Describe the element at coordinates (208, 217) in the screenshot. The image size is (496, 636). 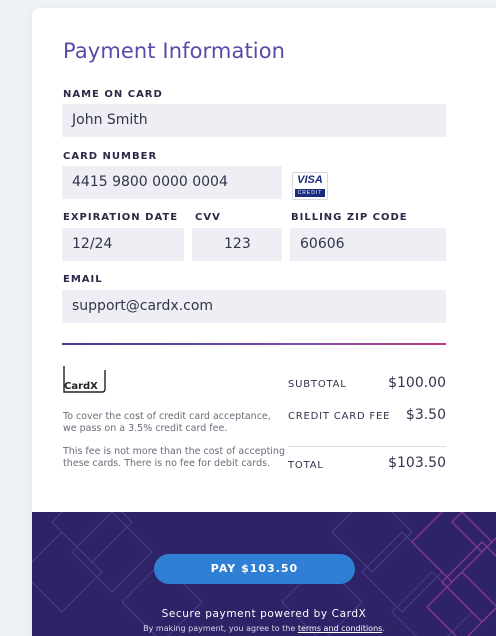
I see `cvv-label: CVV` at that location.